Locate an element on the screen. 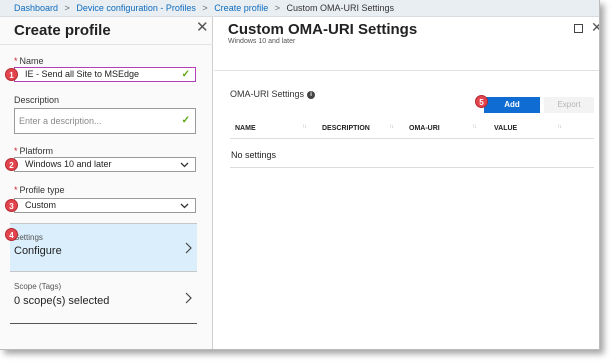 This screenshot has height=363, width=616. oma-uri-section-label: OMA-URI Settings i is located at coordinates (273, 94).